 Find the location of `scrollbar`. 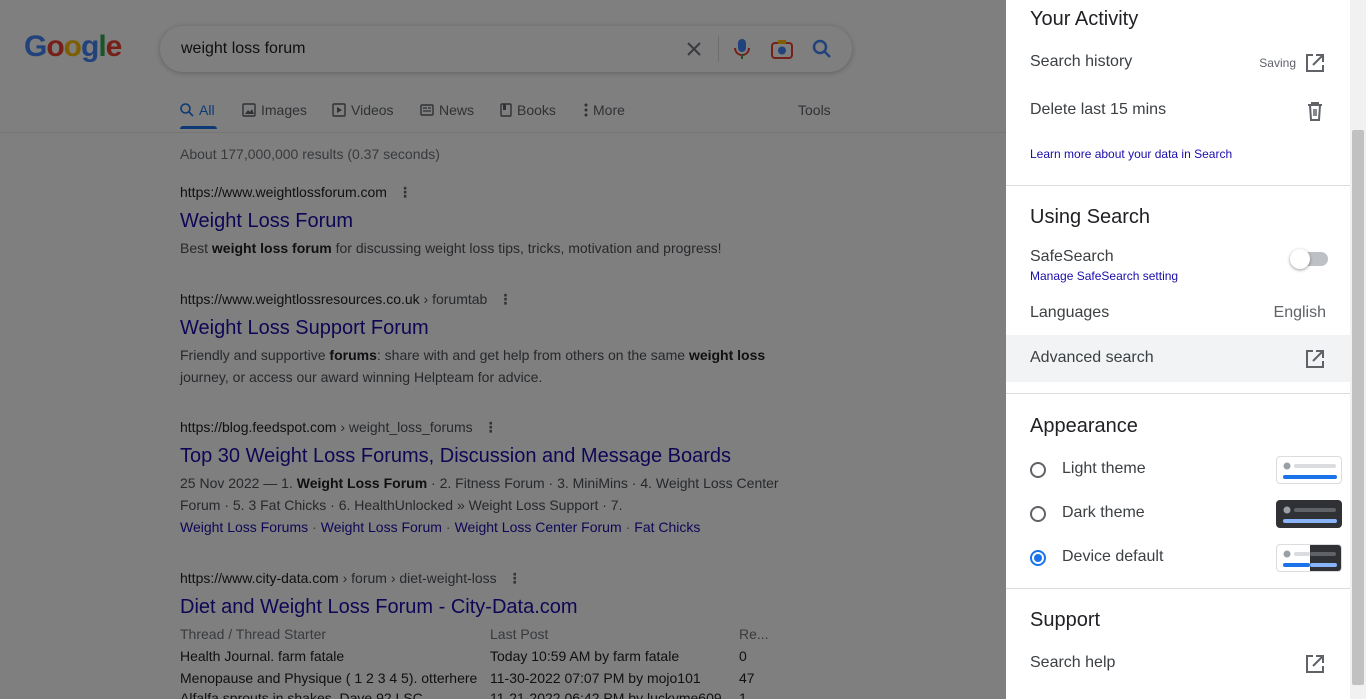

scrollbar is located at coordinates (1358, 349).